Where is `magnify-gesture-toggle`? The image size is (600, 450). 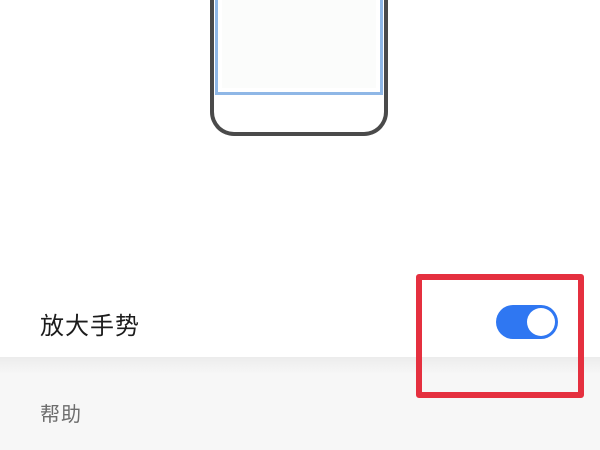
magnify-gesture-toggle is located at coordinates (527, 322).